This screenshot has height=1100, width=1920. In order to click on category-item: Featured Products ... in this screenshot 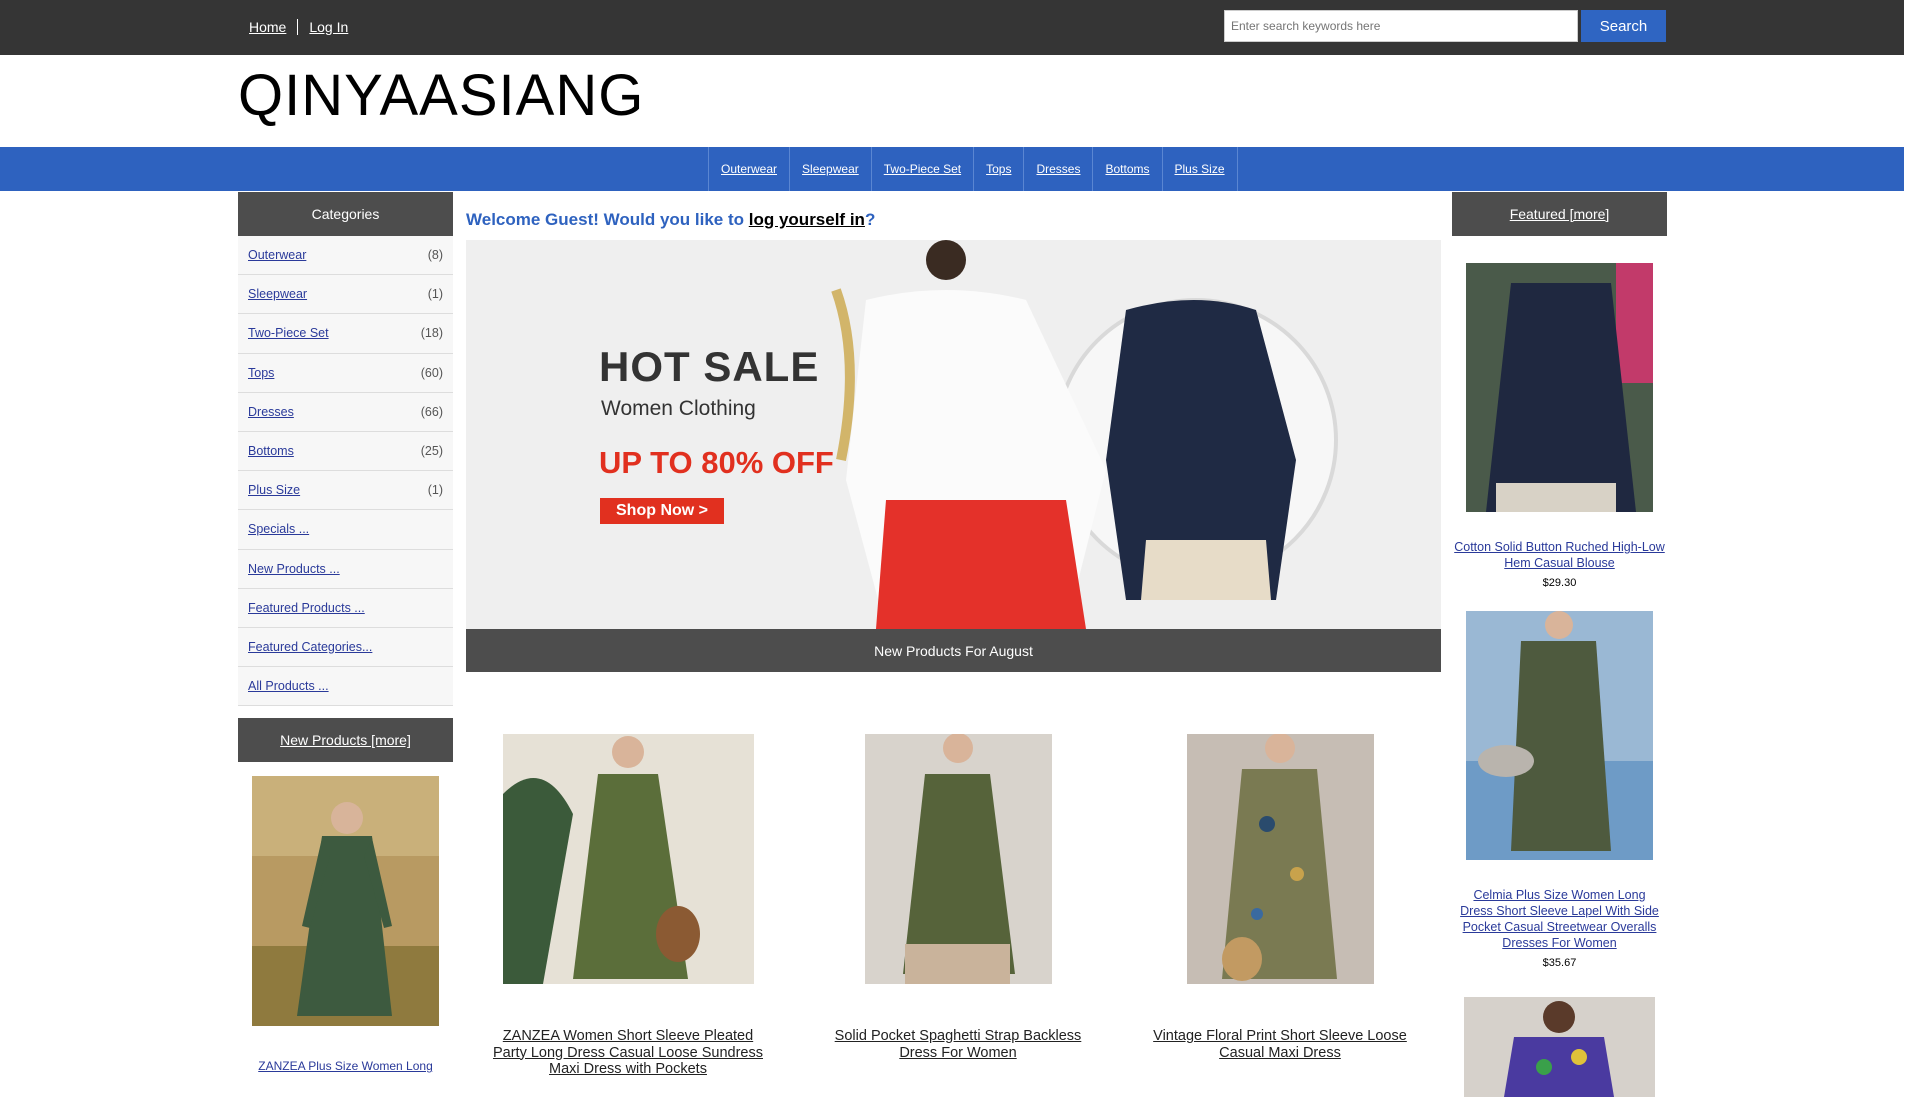, I will do `click(345, 608)`.